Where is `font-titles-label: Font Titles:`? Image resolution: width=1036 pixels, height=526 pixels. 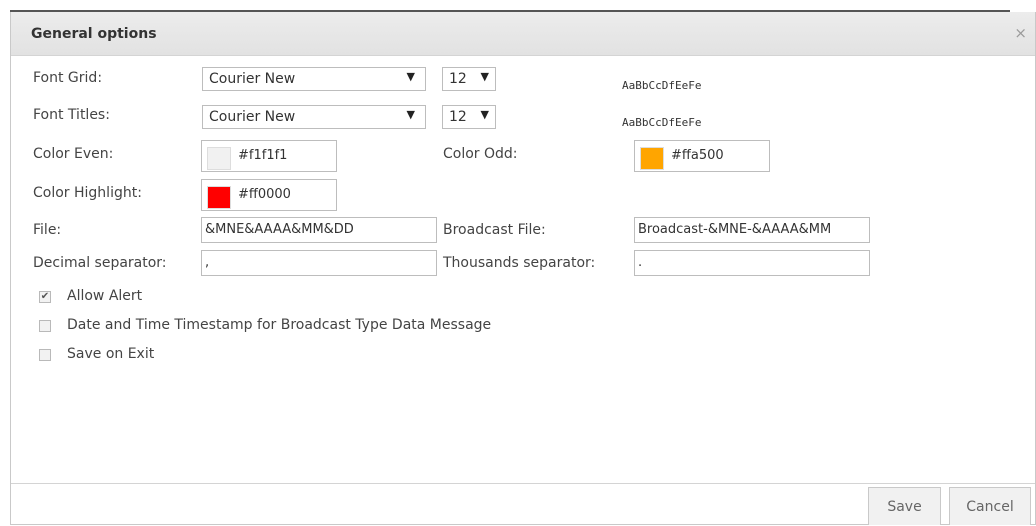
font-titles-label: Font Titles: is located at coordinates (71, 115).